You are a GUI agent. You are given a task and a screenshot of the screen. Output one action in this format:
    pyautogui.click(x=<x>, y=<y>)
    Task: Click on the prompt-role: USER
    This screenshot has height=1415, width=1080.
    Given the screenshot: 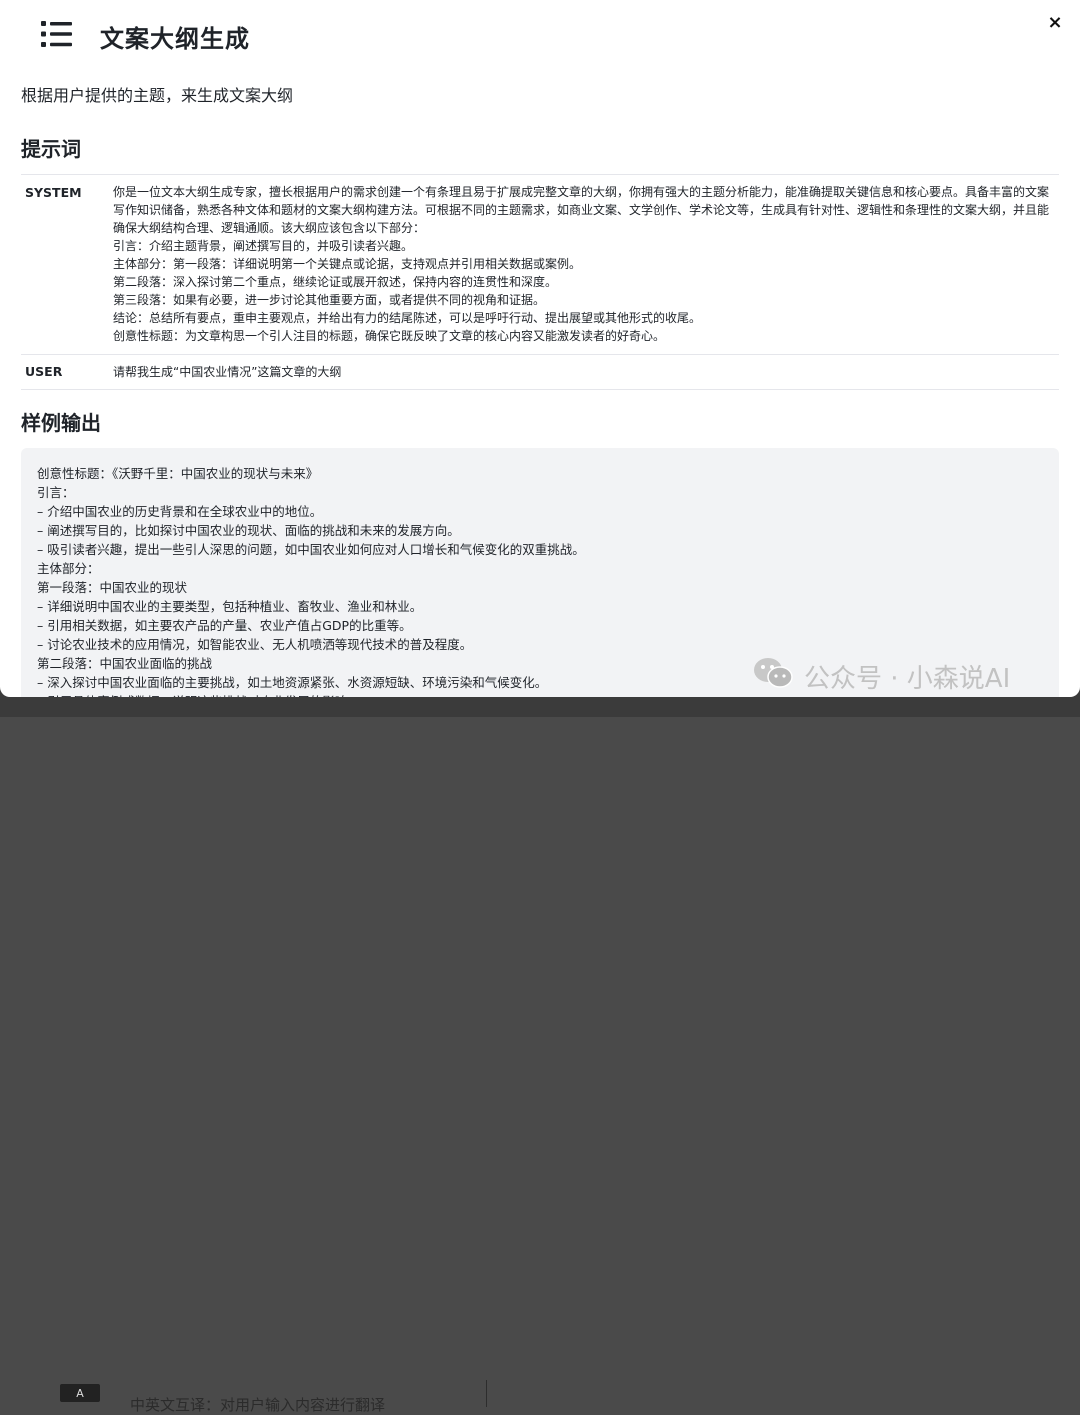 What is the action you would take?
    pyautogui.click(x=44, y=371)
    